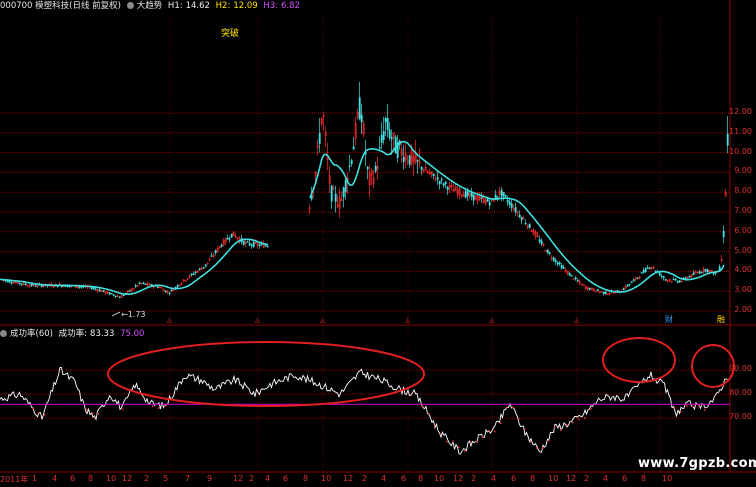 This screenshot has height=487, width=756. What do you see at coordinates (3, 333) in the screenshot?
I see `sub-indicator-dot-icon` at bounding box center [3, 333].